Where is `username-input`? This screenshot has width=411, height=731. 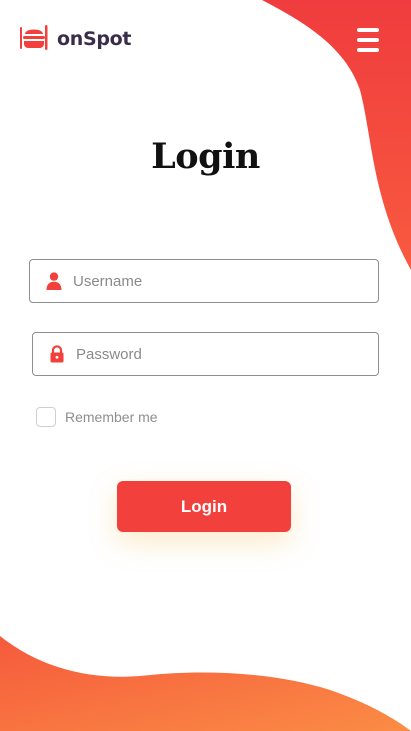 username-input is located at coordinates (225, 281).